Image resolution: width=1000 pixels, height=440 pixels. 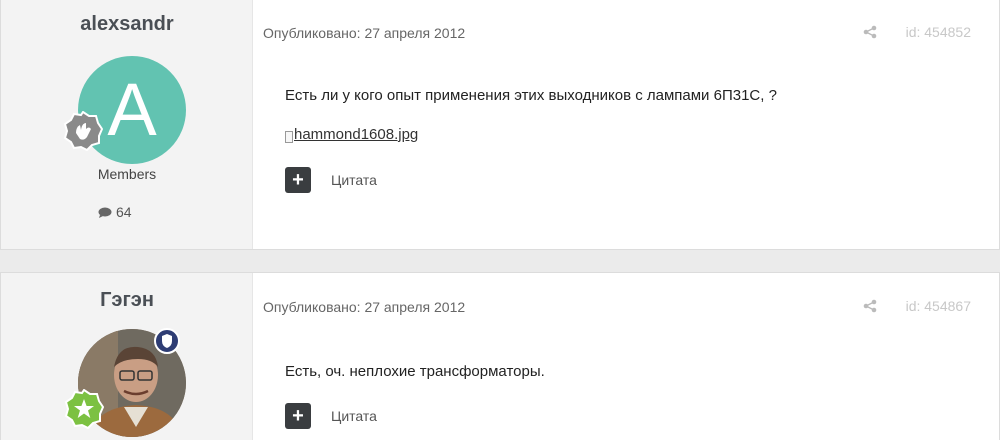 What do you see at coordinates (127, 300) in the screenshot?
I see `author-name-link: Гэгэн` at bounding box center [127, 300].